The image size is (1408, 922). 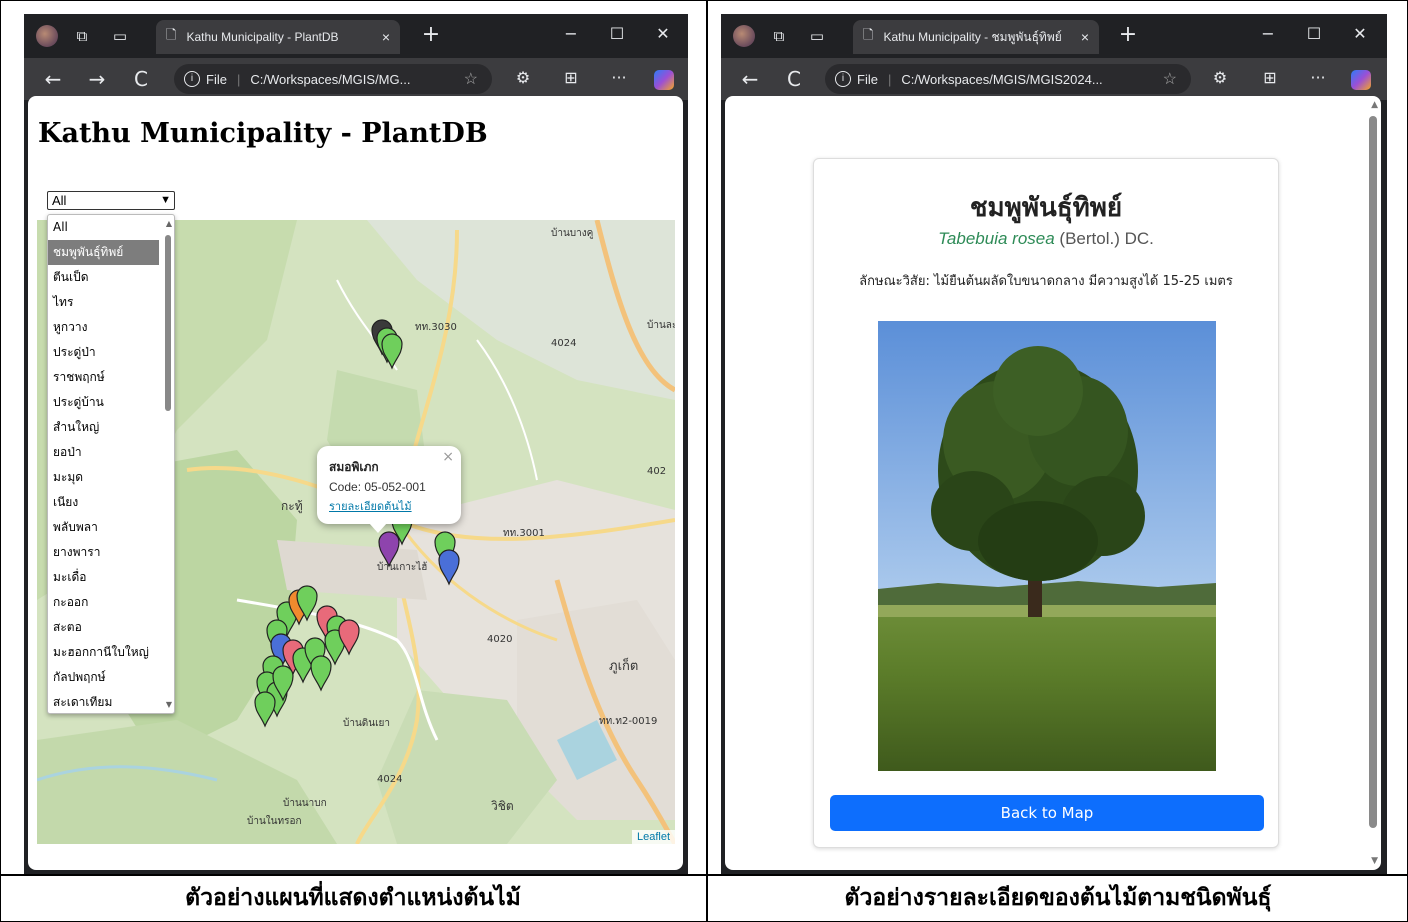 I want to click on tab-title: Kathu Municipality - ชมพูพันธุ์ทิพย์, so click(x=972, y=36).